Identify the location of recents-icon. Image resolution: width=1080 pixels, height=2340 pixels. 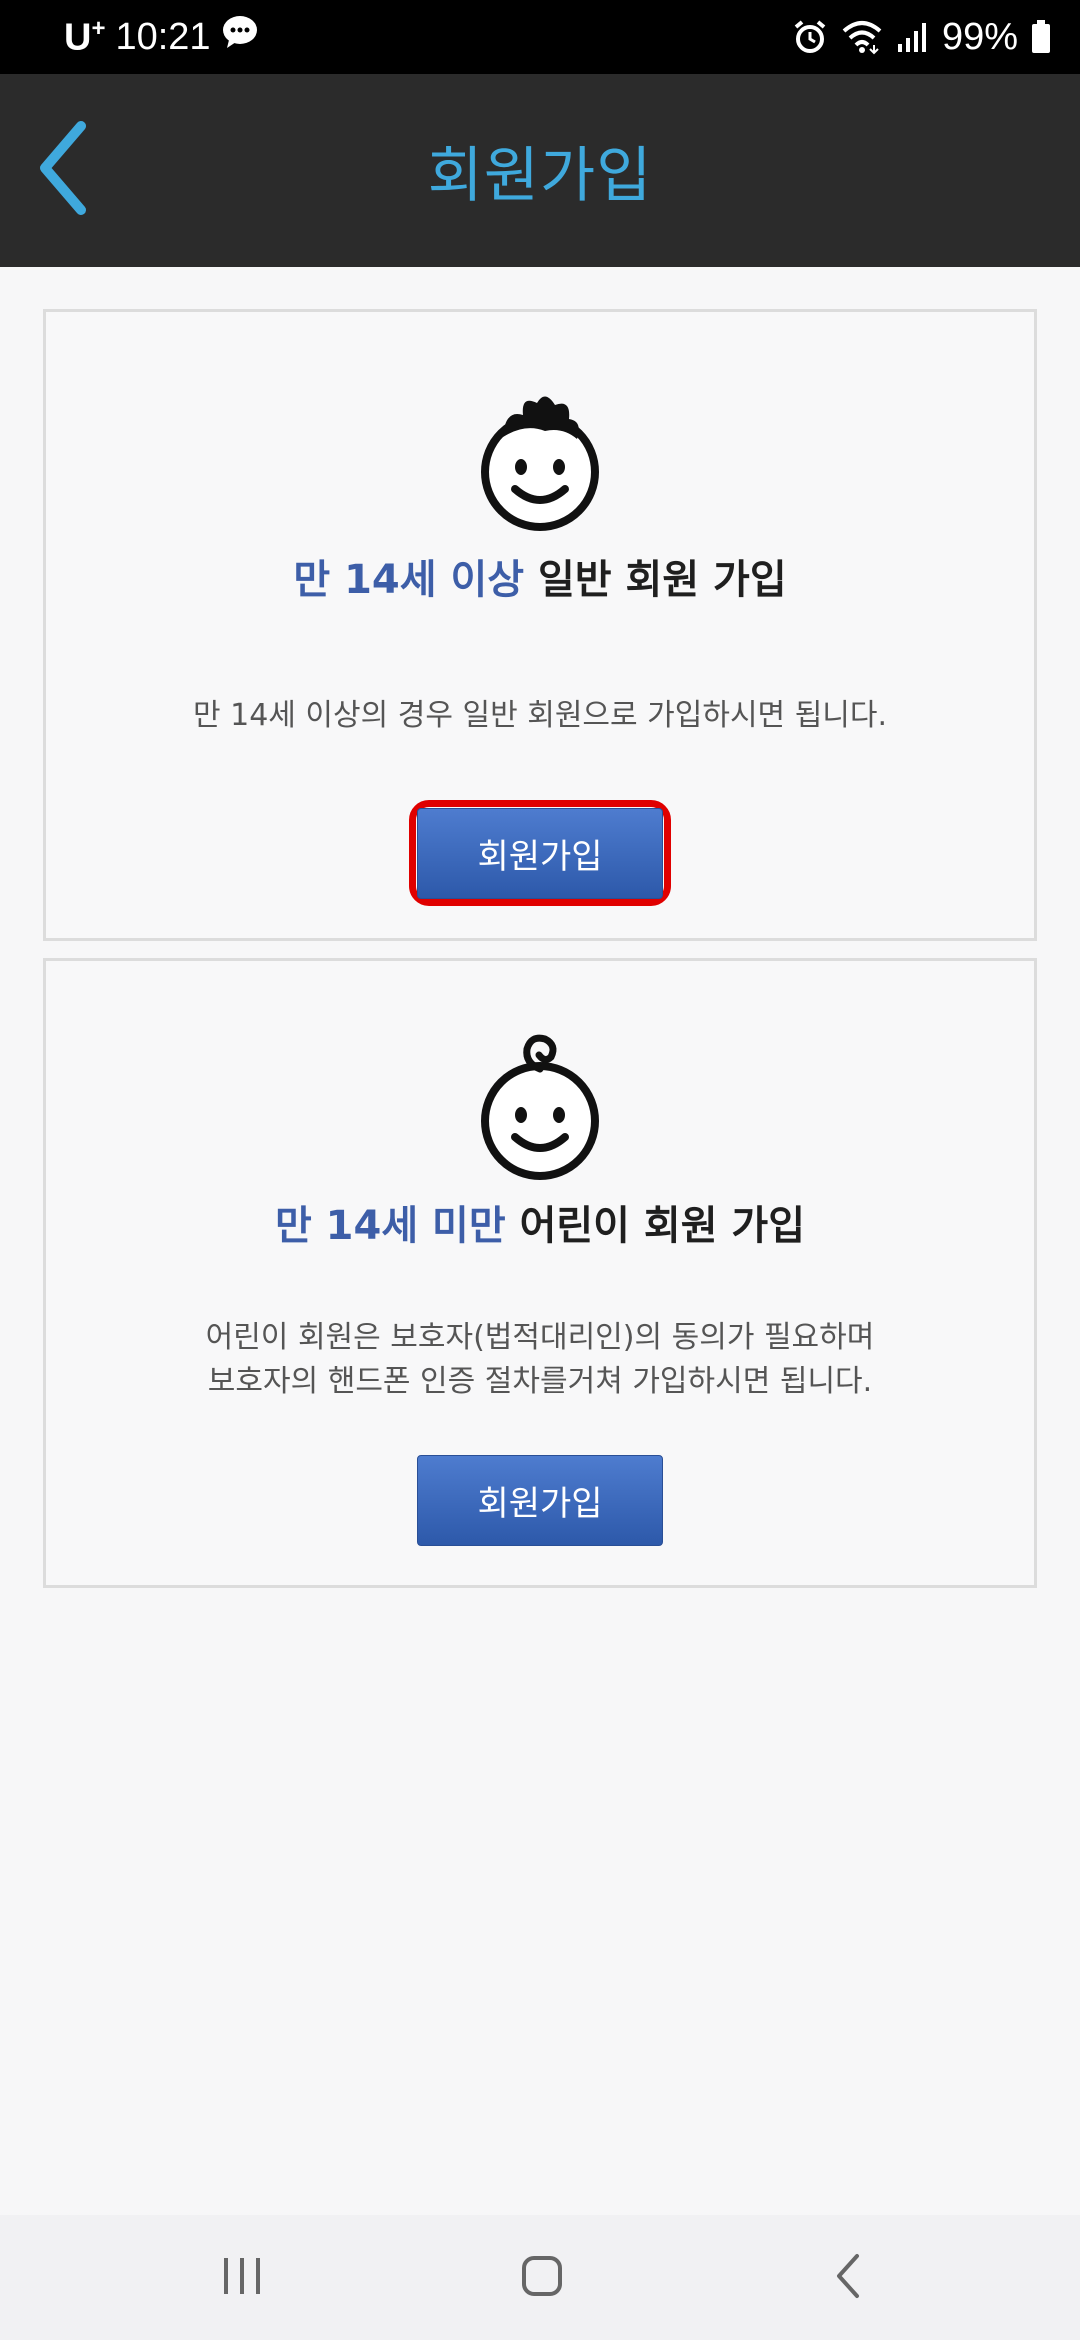
(242, 2278).